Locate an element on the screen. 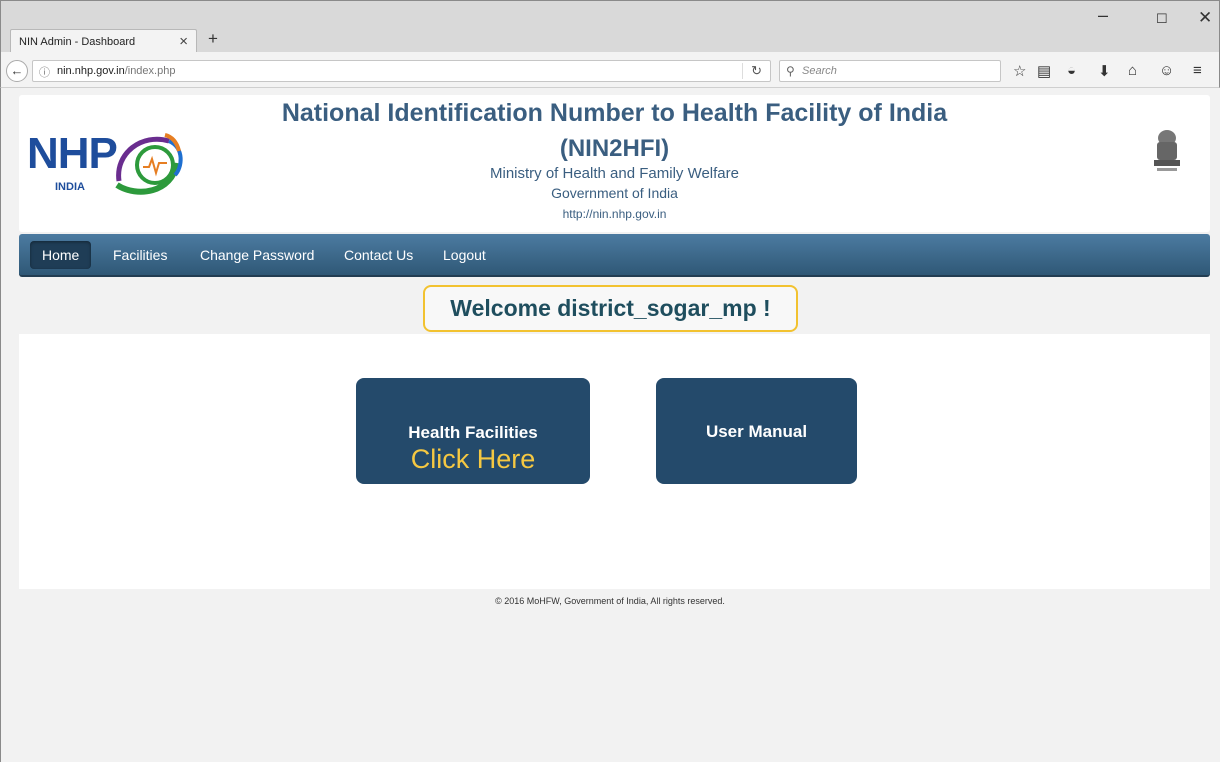 This screenshot has width=1220, height=762. welcome-banner: Welcome district_sogar_mp ! is located at coordinates (610, 308).